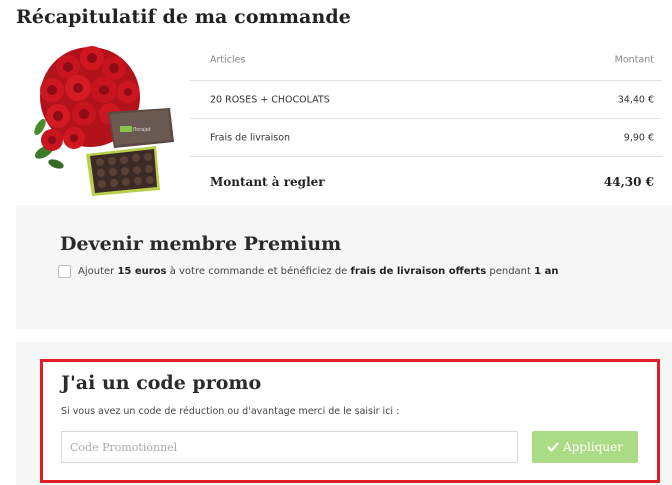  Describe the element at coordinates (628, 182) in the screenshot. I see `total-amount: 44,30 €` at that location.